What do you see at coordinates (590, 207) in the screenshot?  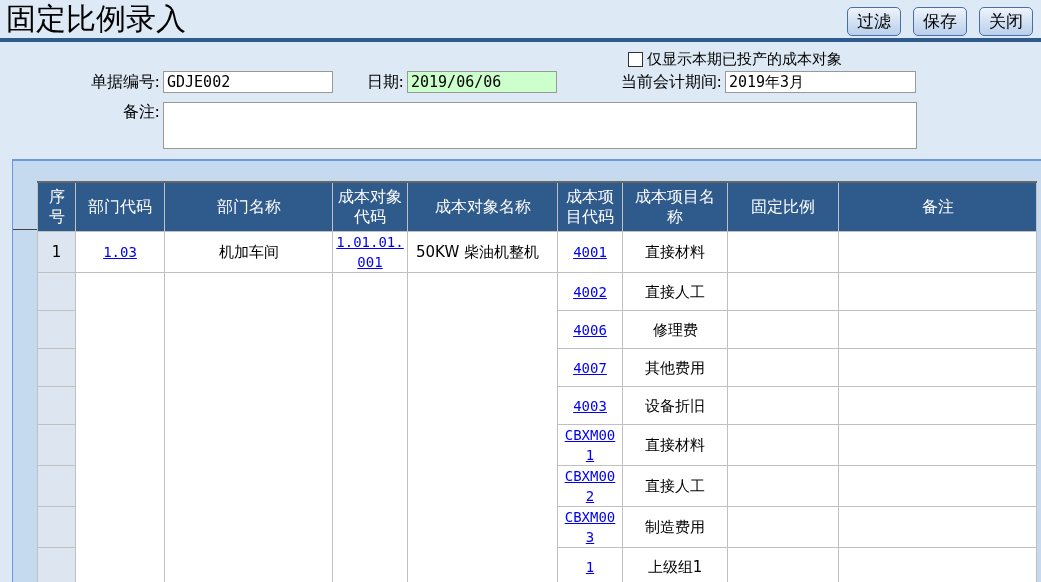 I see `column-header: 成本项目代码` at bounding box center [590, 207].